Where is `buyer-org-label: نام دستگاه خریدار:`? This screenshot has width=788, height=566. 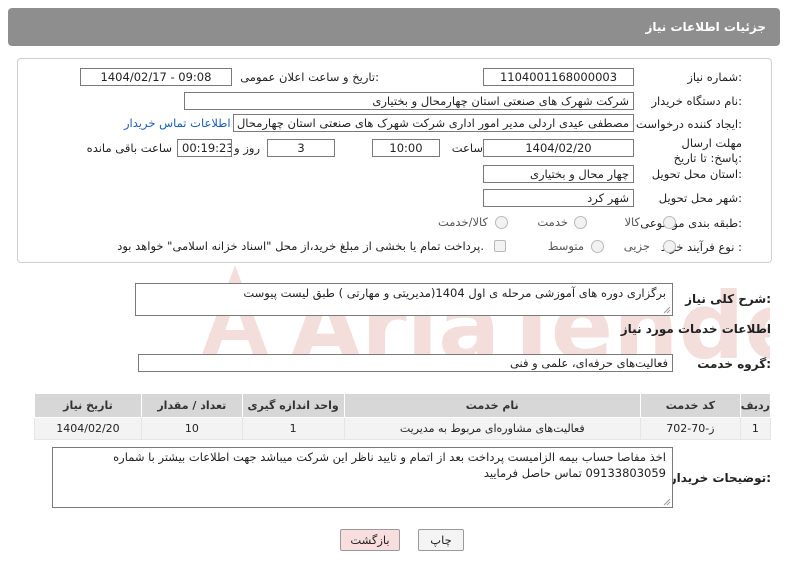 buyer-org-label: نام دستگاه خریدار: is located at coordinates (696, 101).